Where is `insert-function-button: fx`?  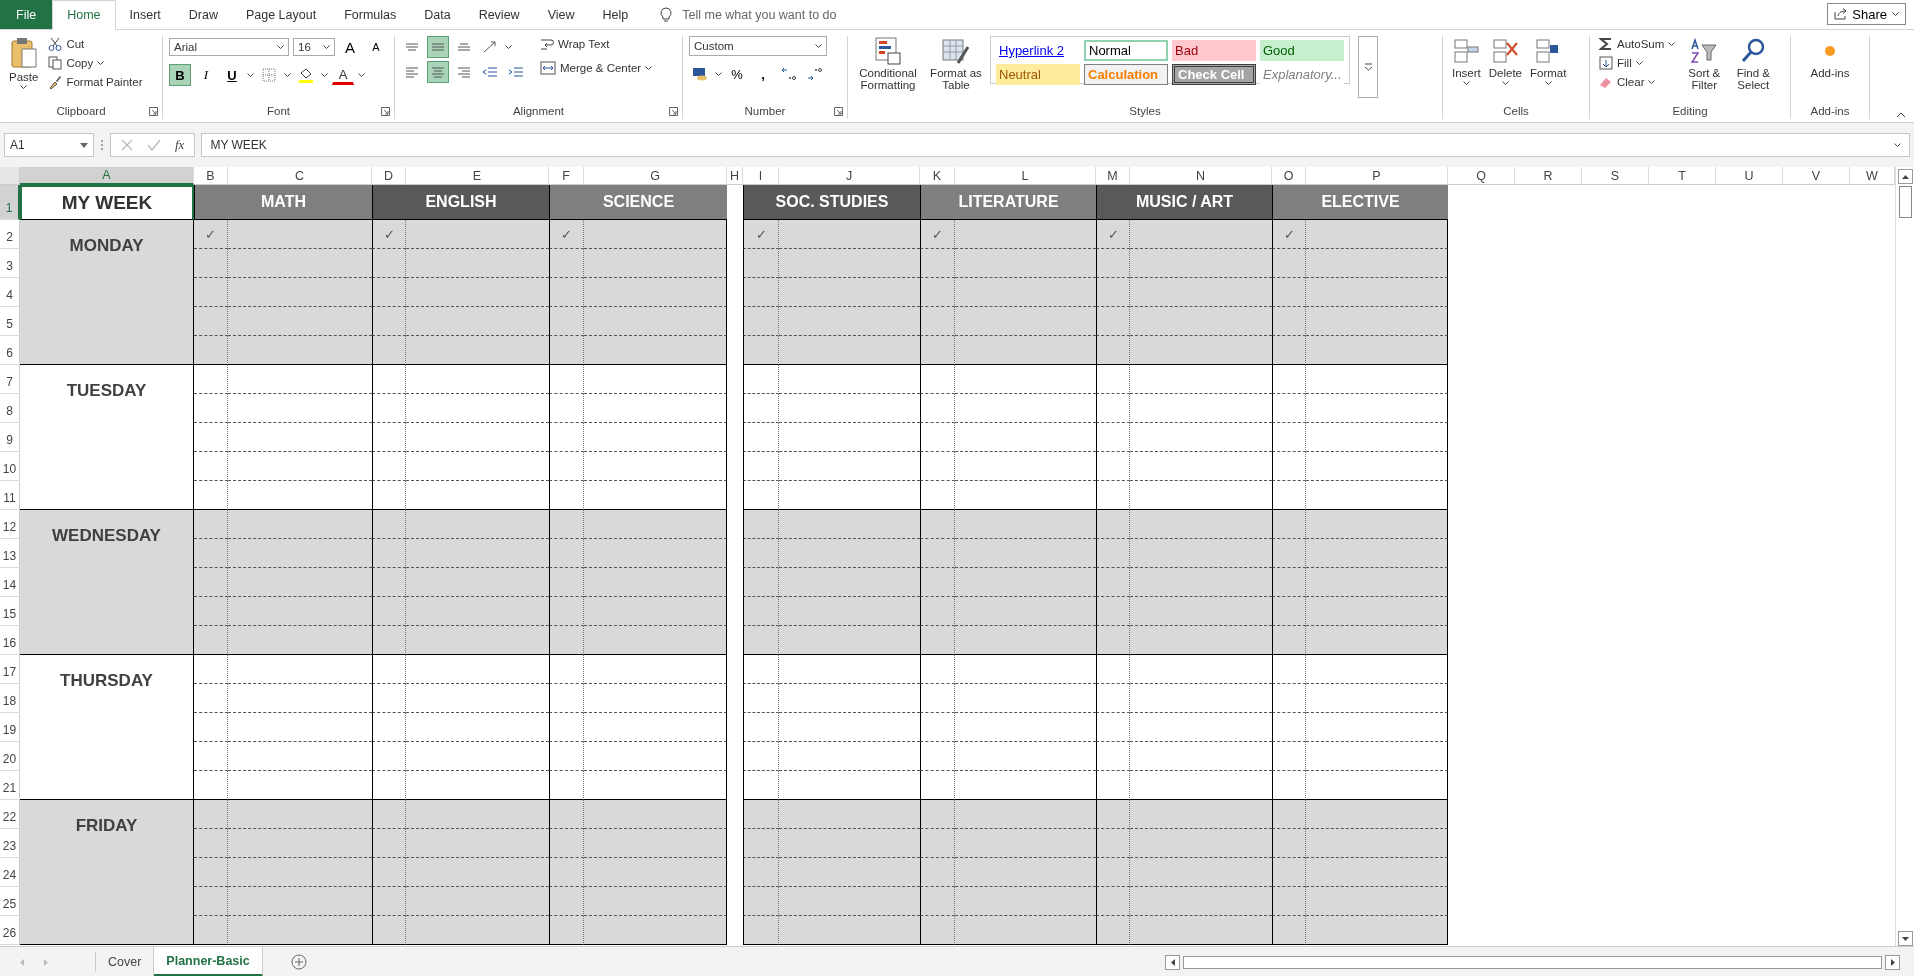 insert-function-button: fx is located at coordinates (180, 145).